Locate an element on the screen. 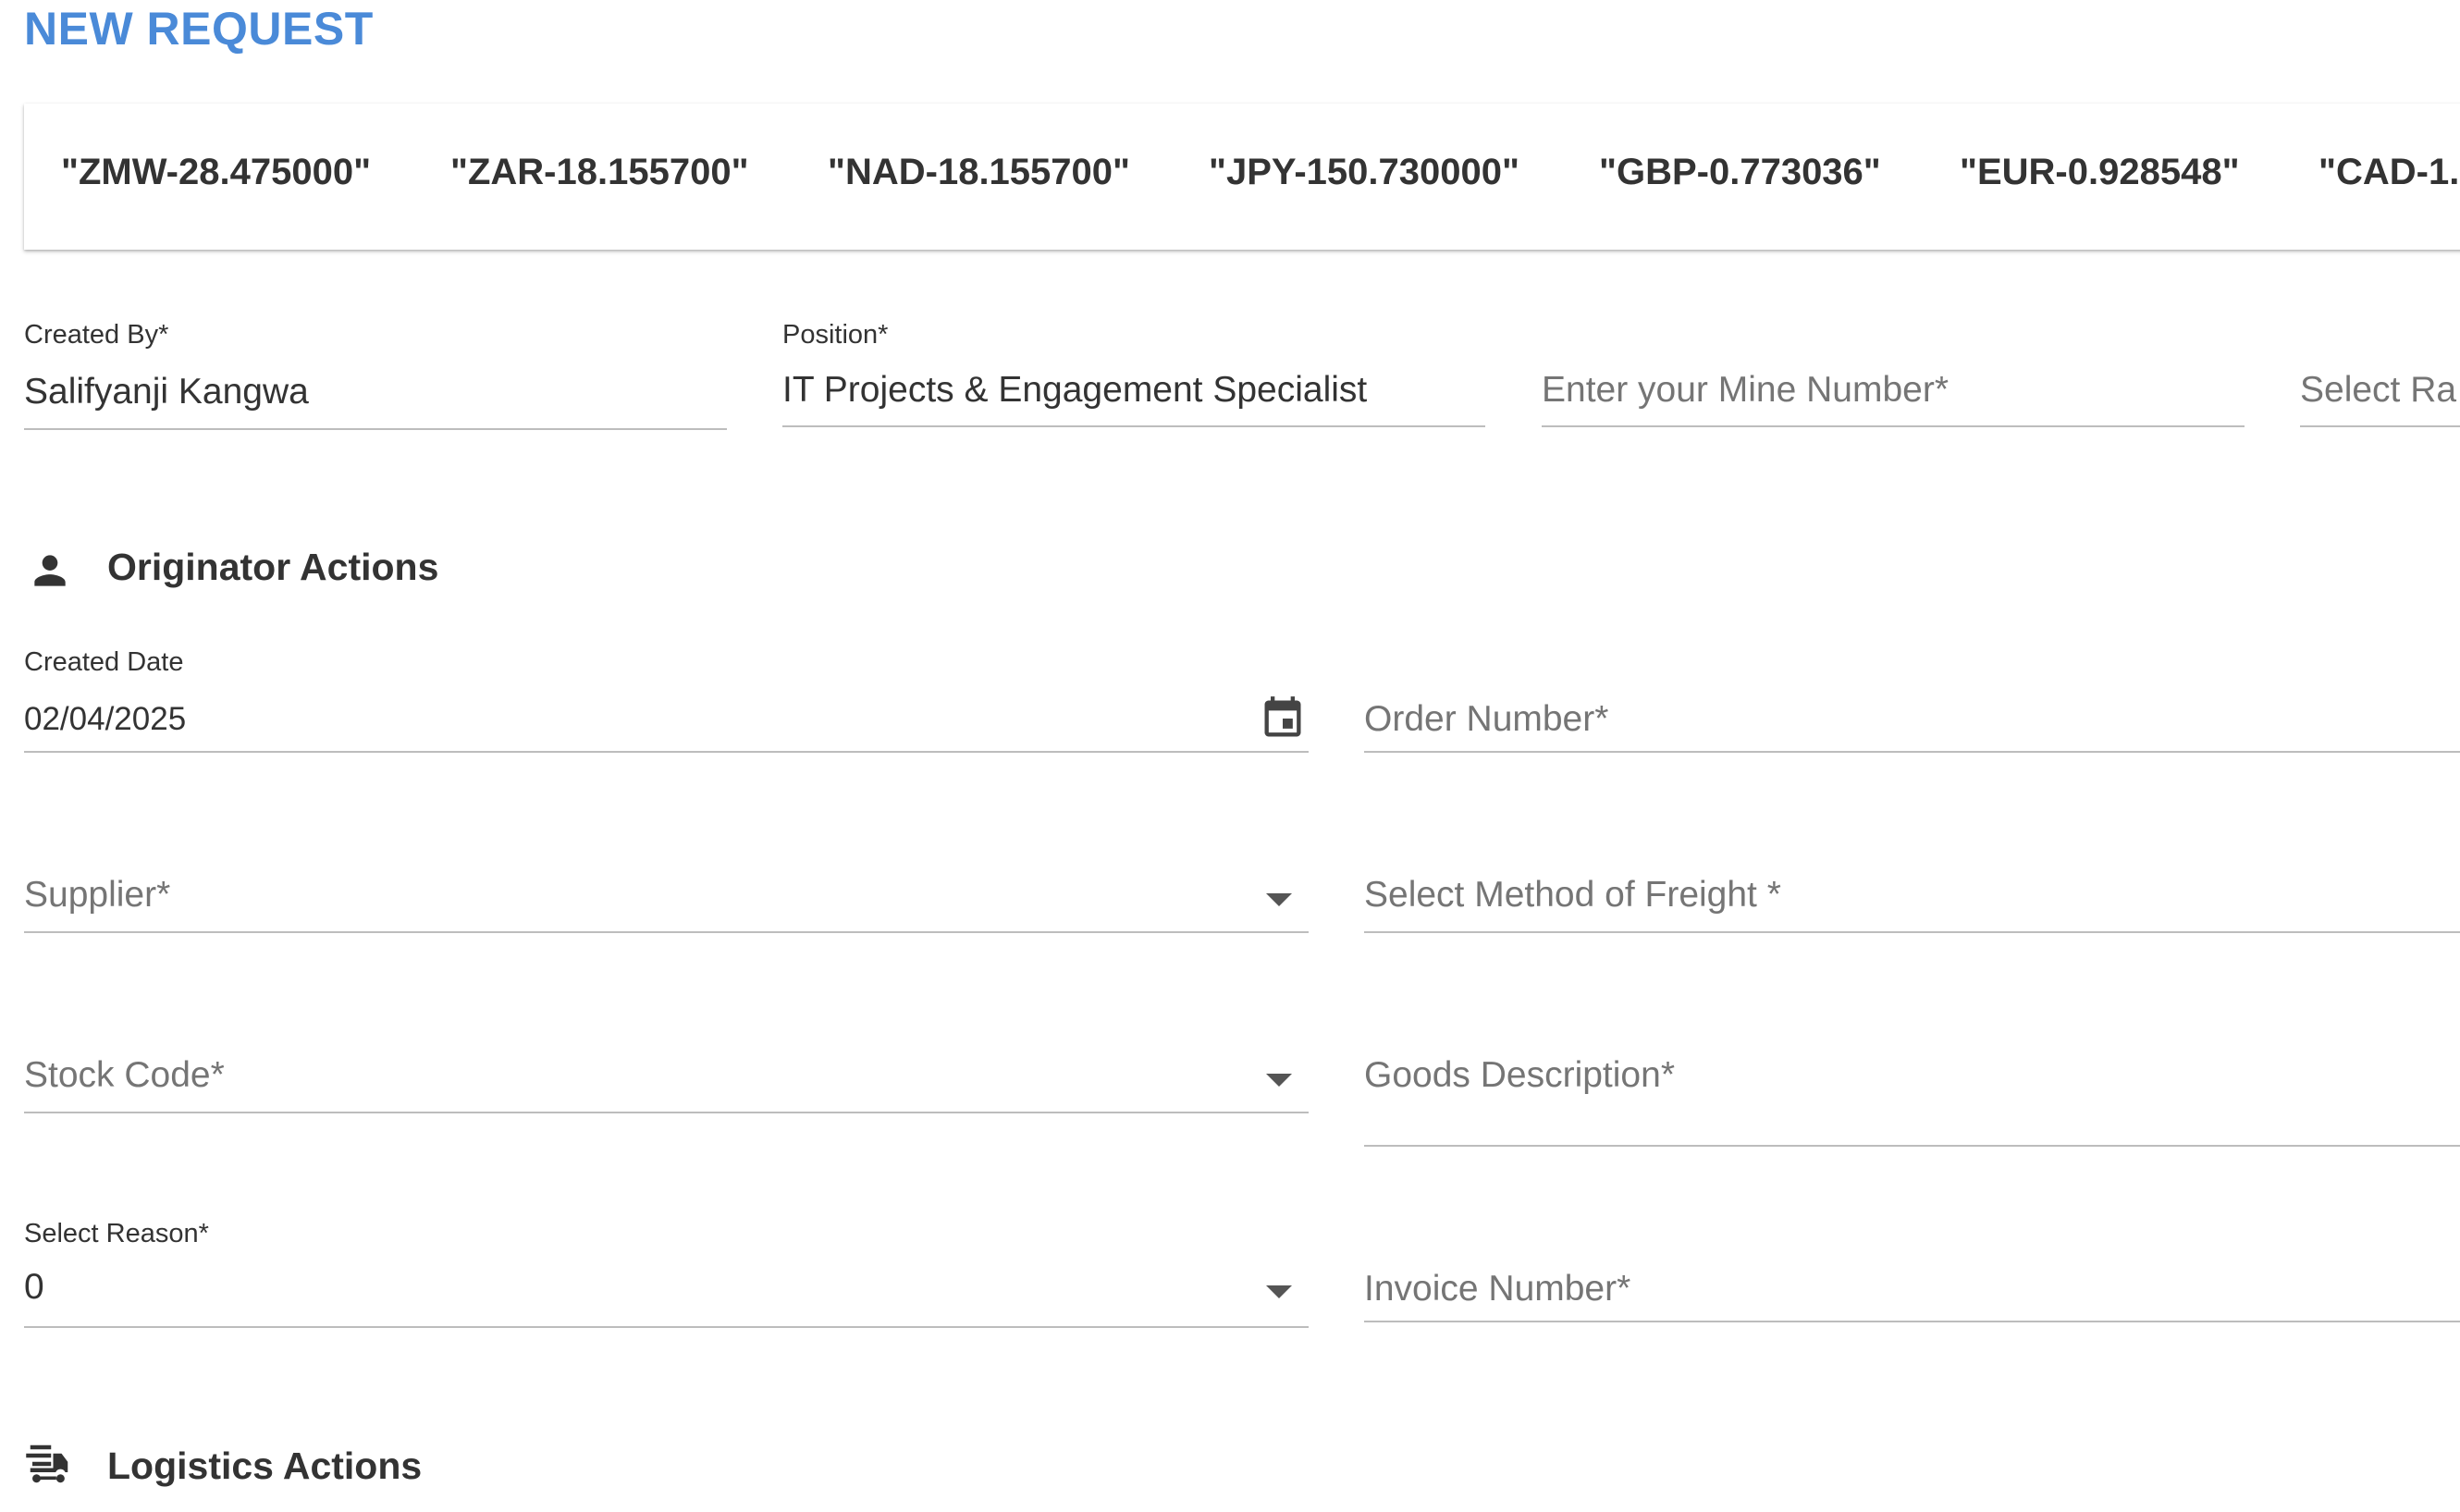 The width and height of the screenshot is (2460, 1512). mine-number-underline is located at coordinates (1893, 426).